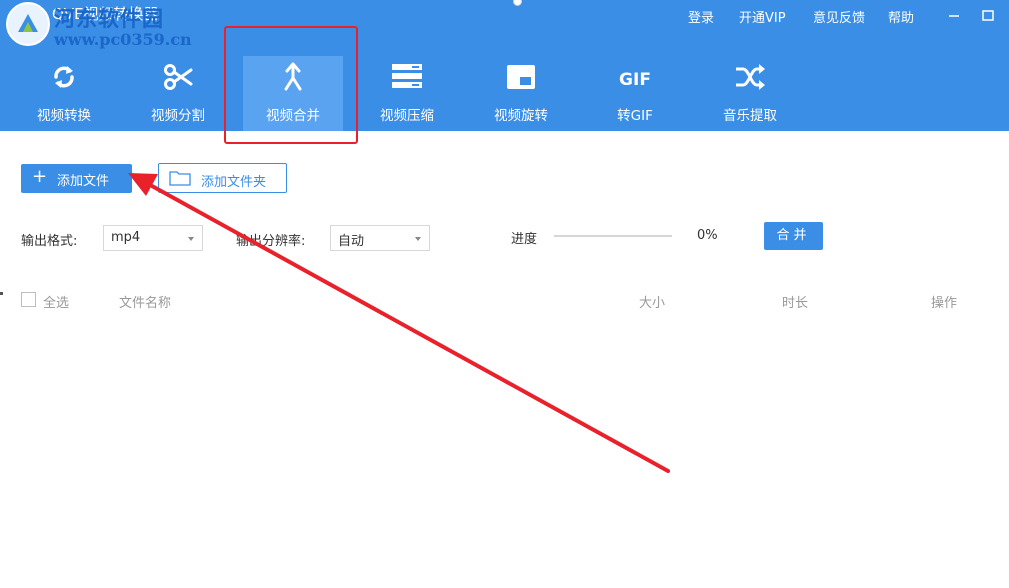  Describe the element at coordinates (178, 77) in the screenshot. I see `scissors-icon` at that location.